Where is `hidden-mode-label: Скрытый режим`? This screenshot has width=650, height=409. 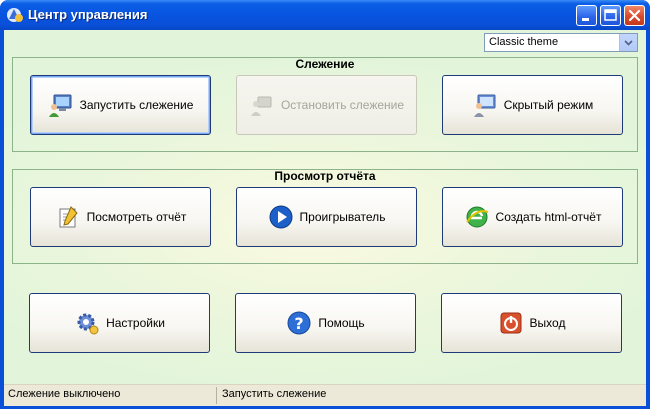
hidden-mode-label: Скрытый режим is located at coordinates (548, 105).